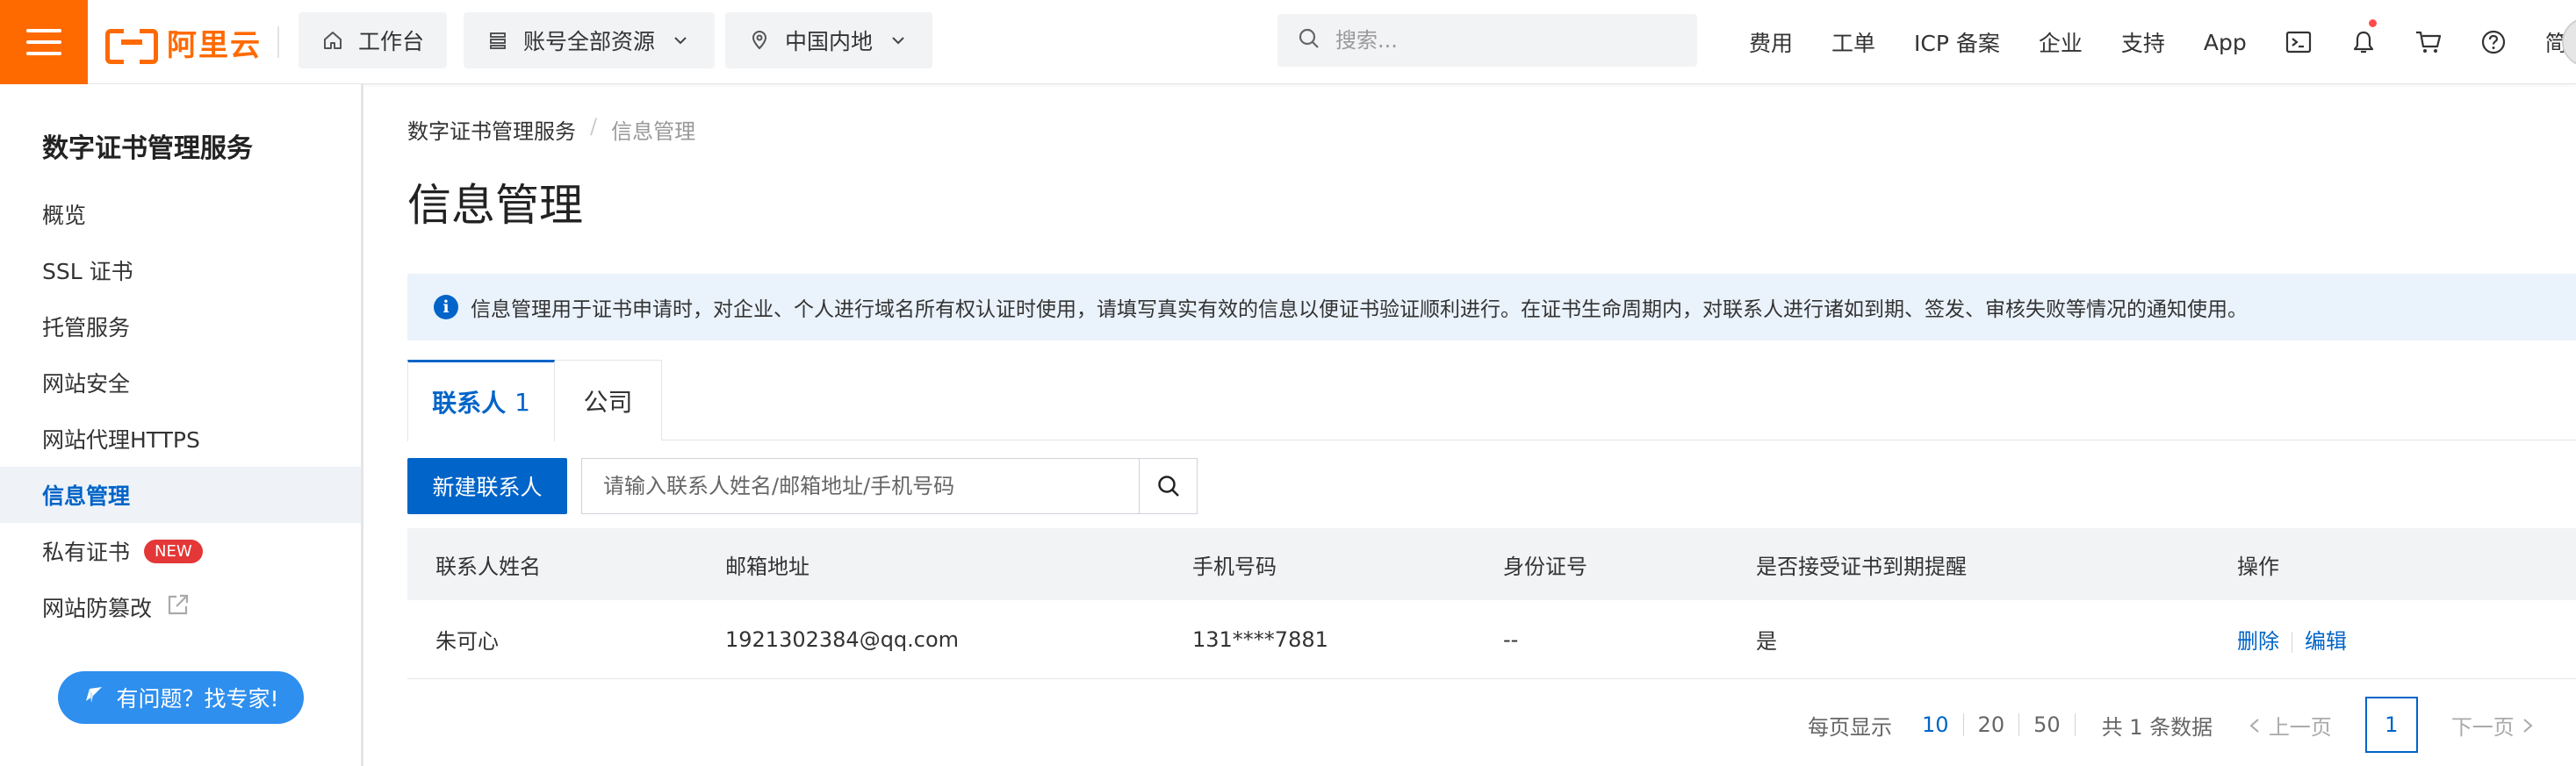  What do you see at coordinates (1502, 40) in the screenshot?
I see `global-search-input` at bounding box center [1502, 40].